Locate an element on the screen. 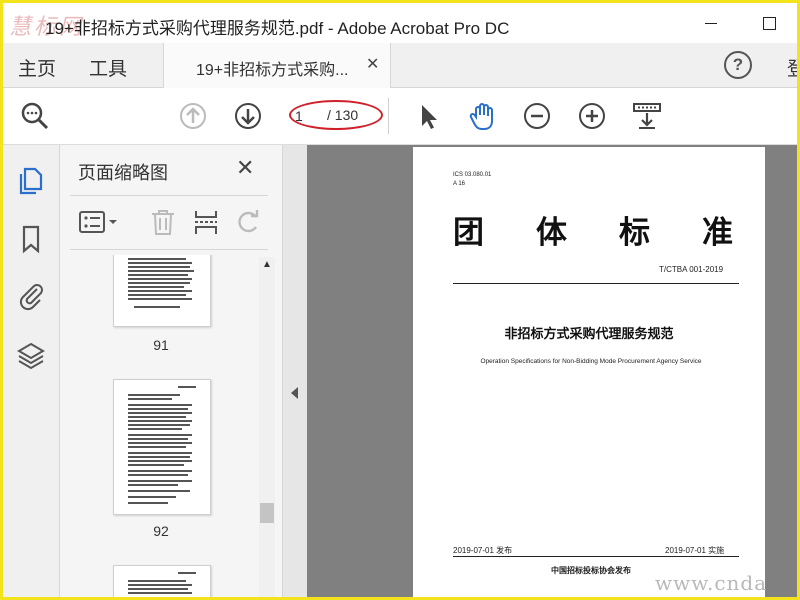  heading-char: 团 is located at coordinates (468, 233).